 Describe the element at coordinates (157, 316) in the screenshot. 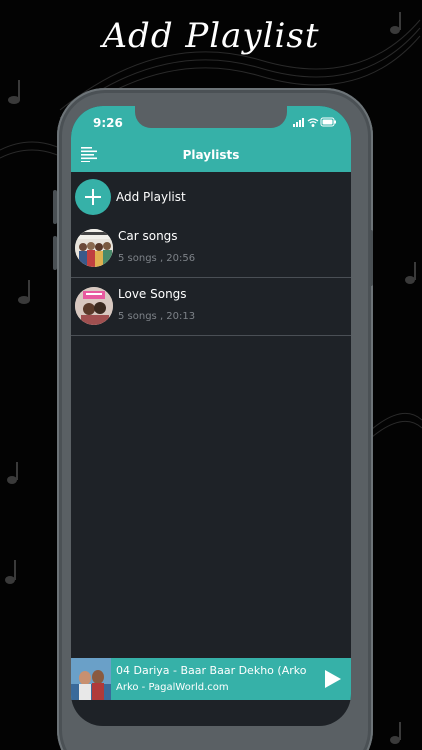

I see `playlist-meta: 5 songs , 20:13` at that location.